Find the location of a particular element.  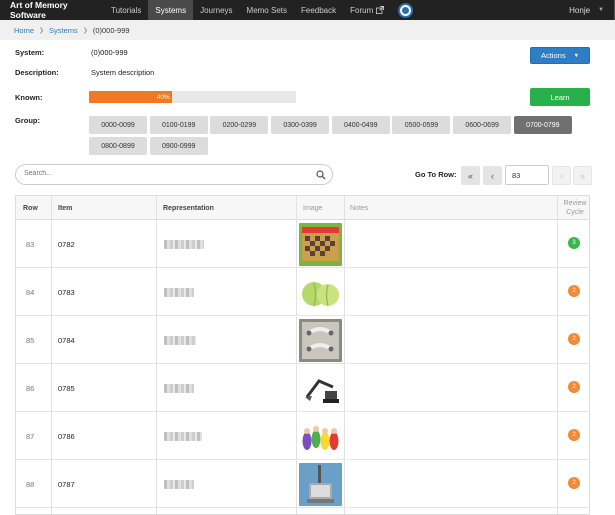

nav-memo-sets: Memo Sets is located at coordinates (267, 10).